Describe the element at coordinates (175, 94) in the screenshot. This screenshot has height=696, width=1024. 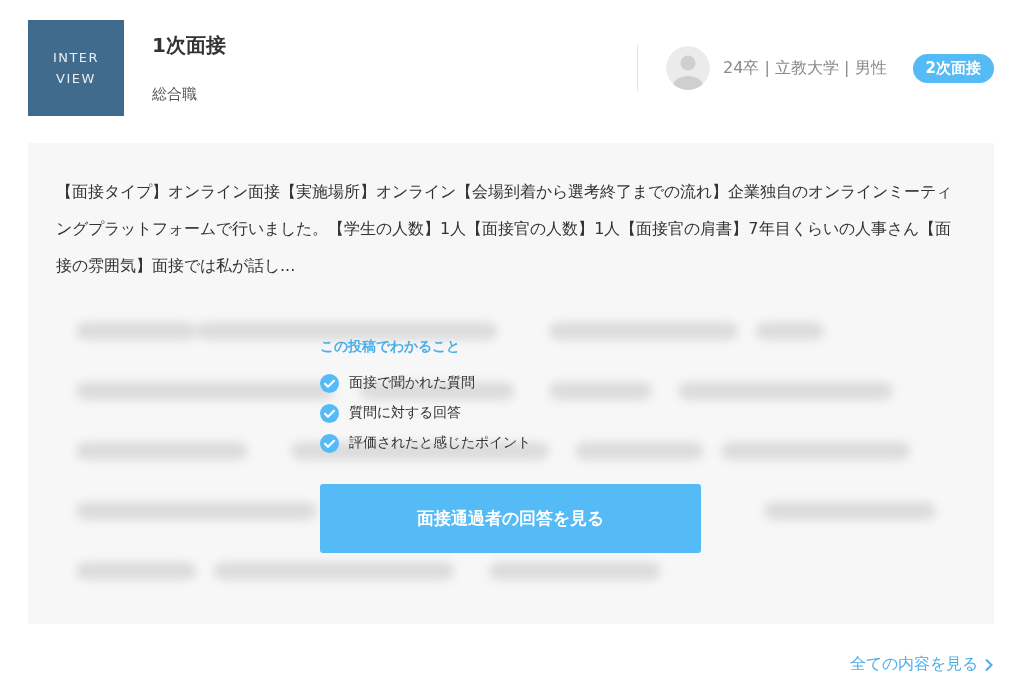
I see `job-category: 総合職` at that location.